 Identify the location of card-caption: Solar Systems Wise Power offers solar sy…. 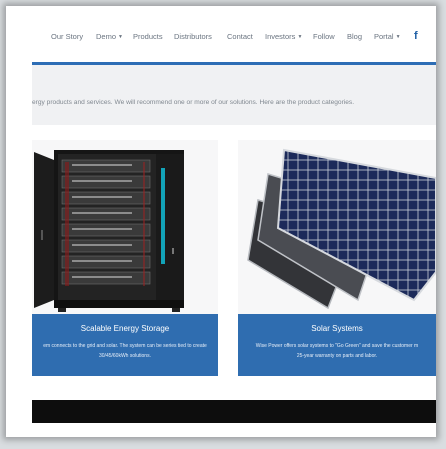
(337, 345).